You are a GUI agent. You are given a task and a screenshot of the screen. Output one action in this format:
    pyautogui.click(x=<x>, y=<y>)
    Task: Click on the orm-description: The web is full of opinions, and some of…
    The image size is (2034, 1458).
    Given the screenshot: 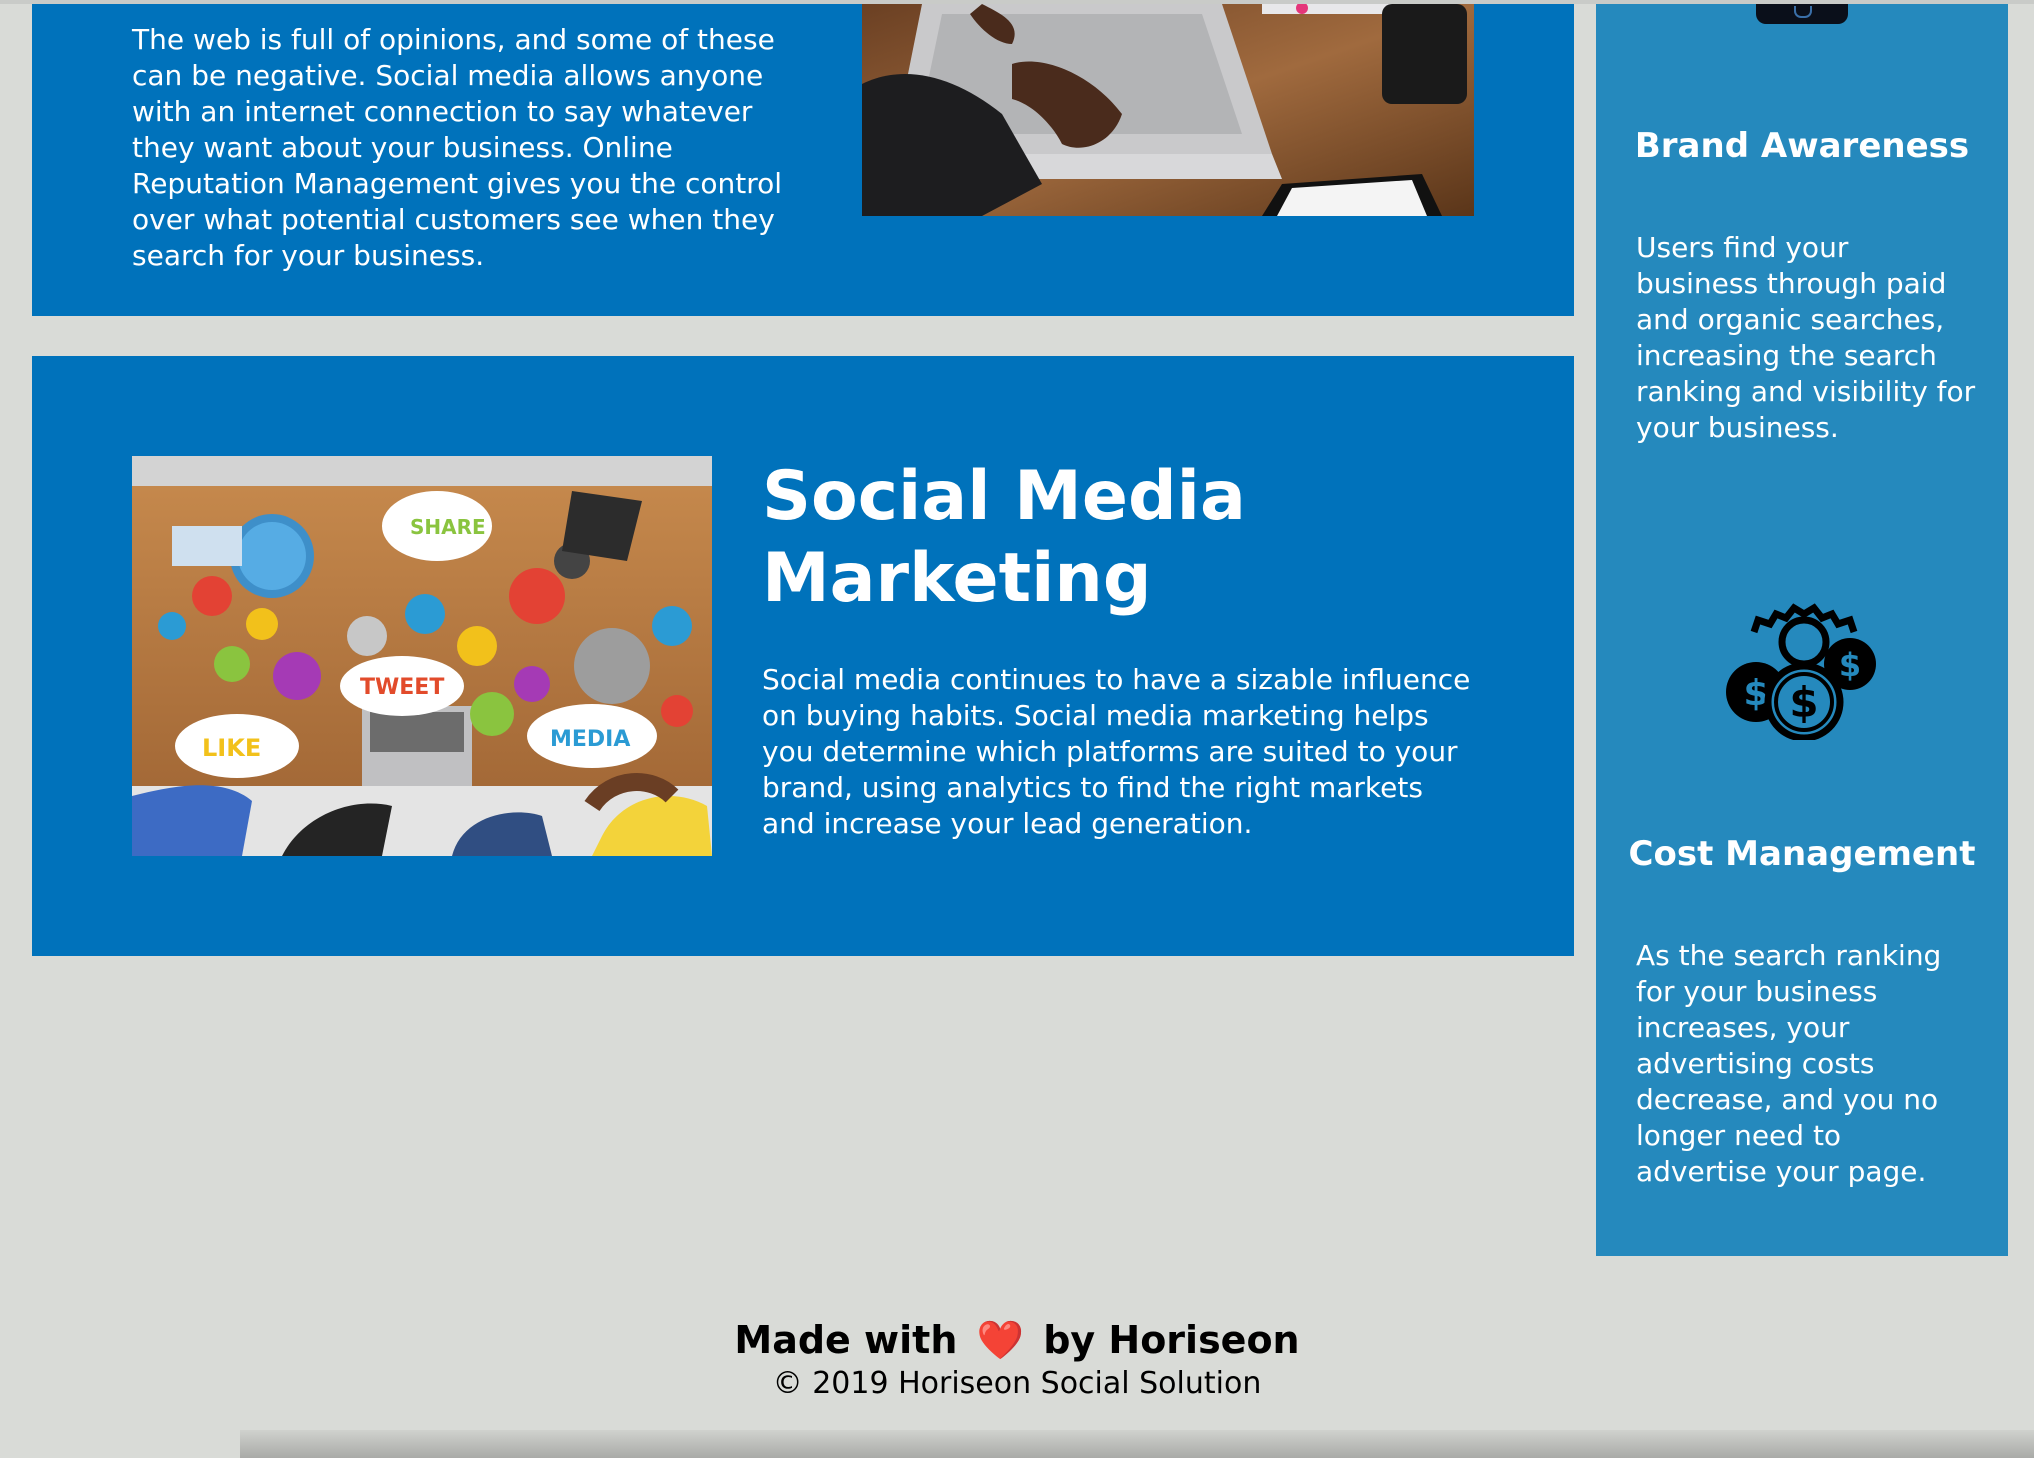 What is the action you would take?
    pyautogui.click(x=457, y=147)
    